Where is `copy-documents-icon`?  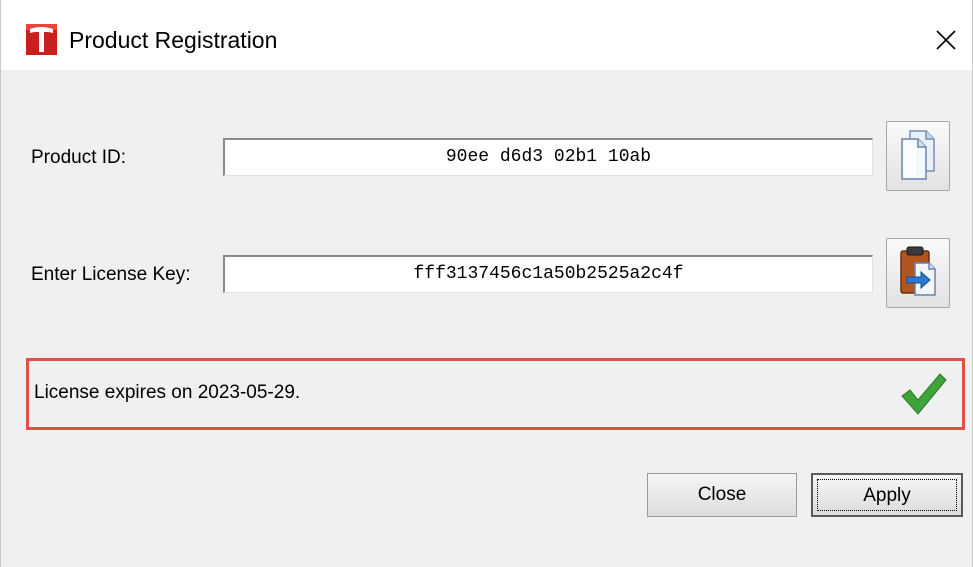
copy-documents-icon is located at coordinates (918, 156).